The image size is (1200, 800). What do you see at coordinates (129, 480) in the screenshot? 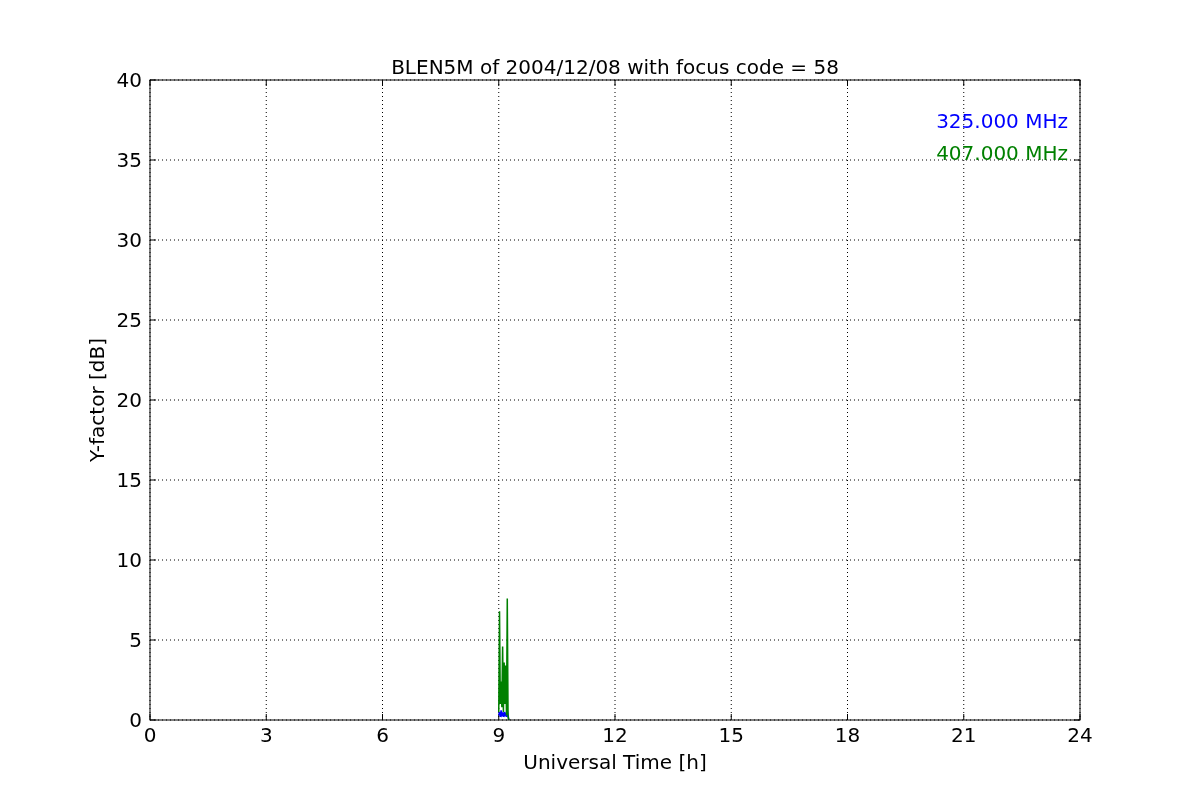
I see `y-tick-label: 15` at bounding box center [129, 480].